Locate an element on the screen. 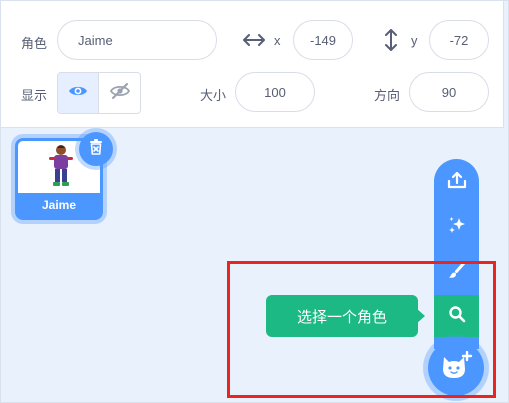 The image size is (509, 403). sprite-name-input: Jaime is located at coordinates (137, 40).